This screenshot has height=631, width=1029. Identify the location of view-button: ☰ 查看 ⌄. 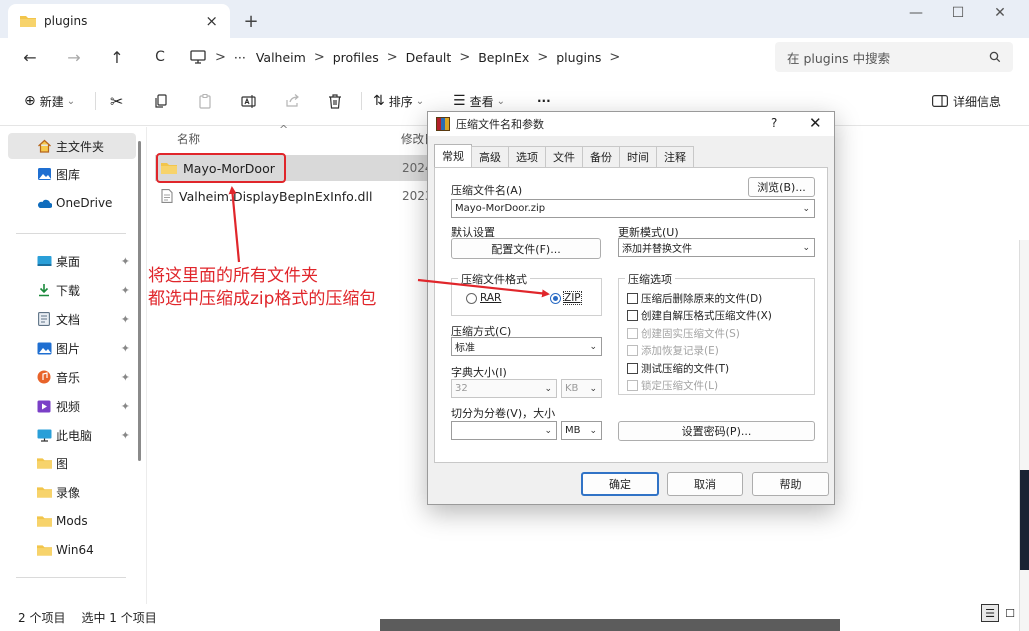
(479, 101).